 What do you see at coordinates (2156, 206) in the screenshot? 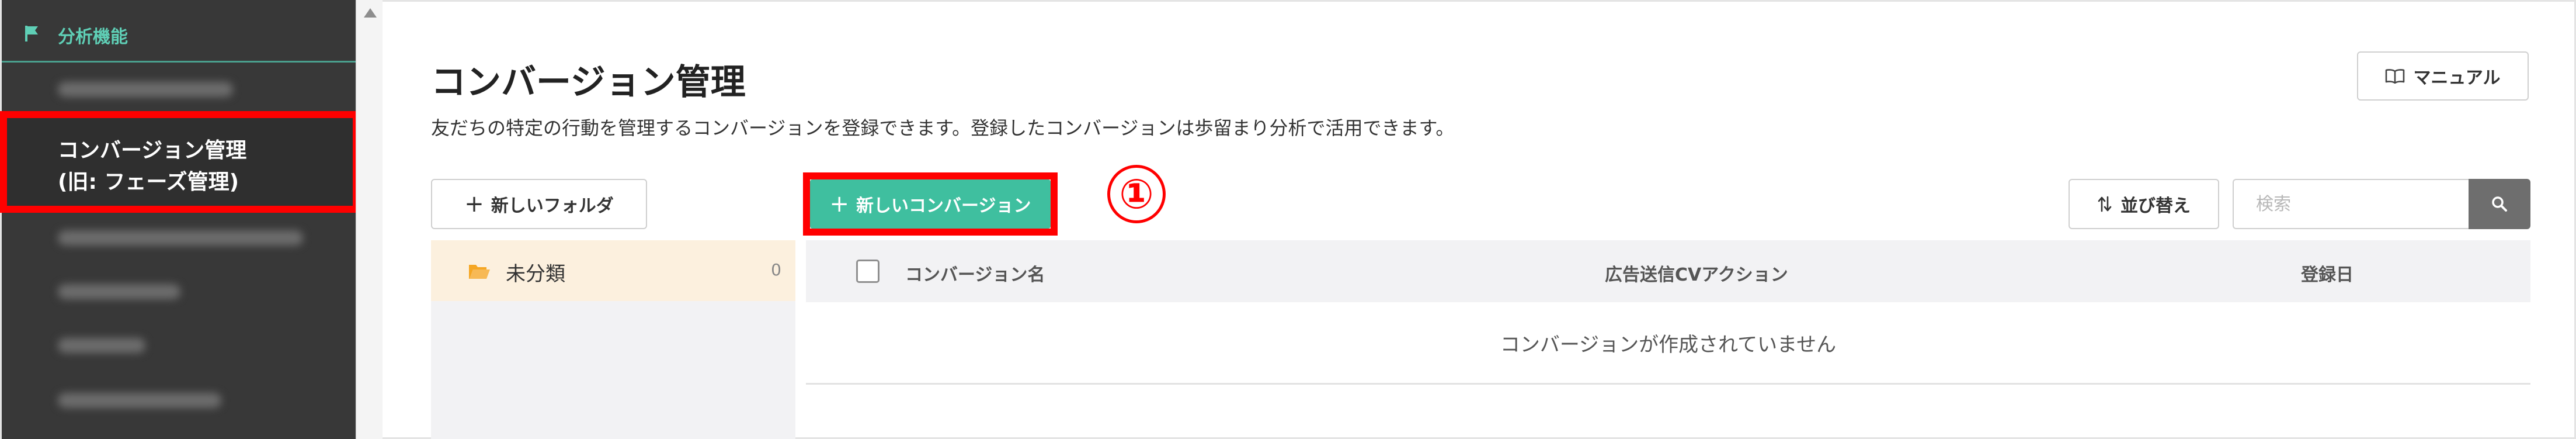
I see `sort-label: 並び替え` at bounding box center [2156, 206].